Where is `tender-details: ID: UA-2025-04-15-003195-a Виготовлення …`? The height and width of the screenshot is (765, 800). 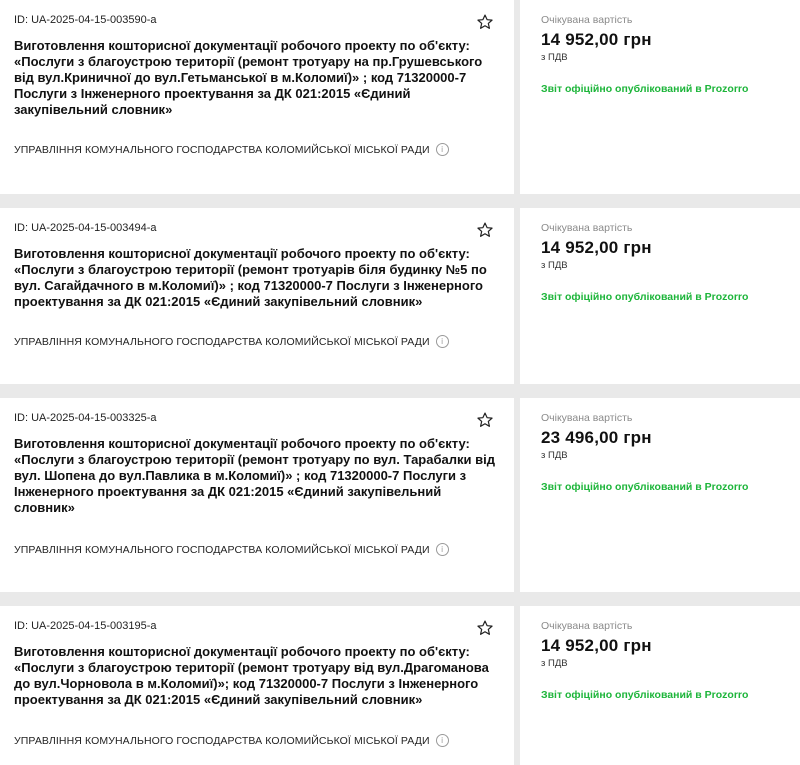
tender-details: ID: UA-2025-04-15-003195-a Виготовлення … is located at coordinates (257, 685).